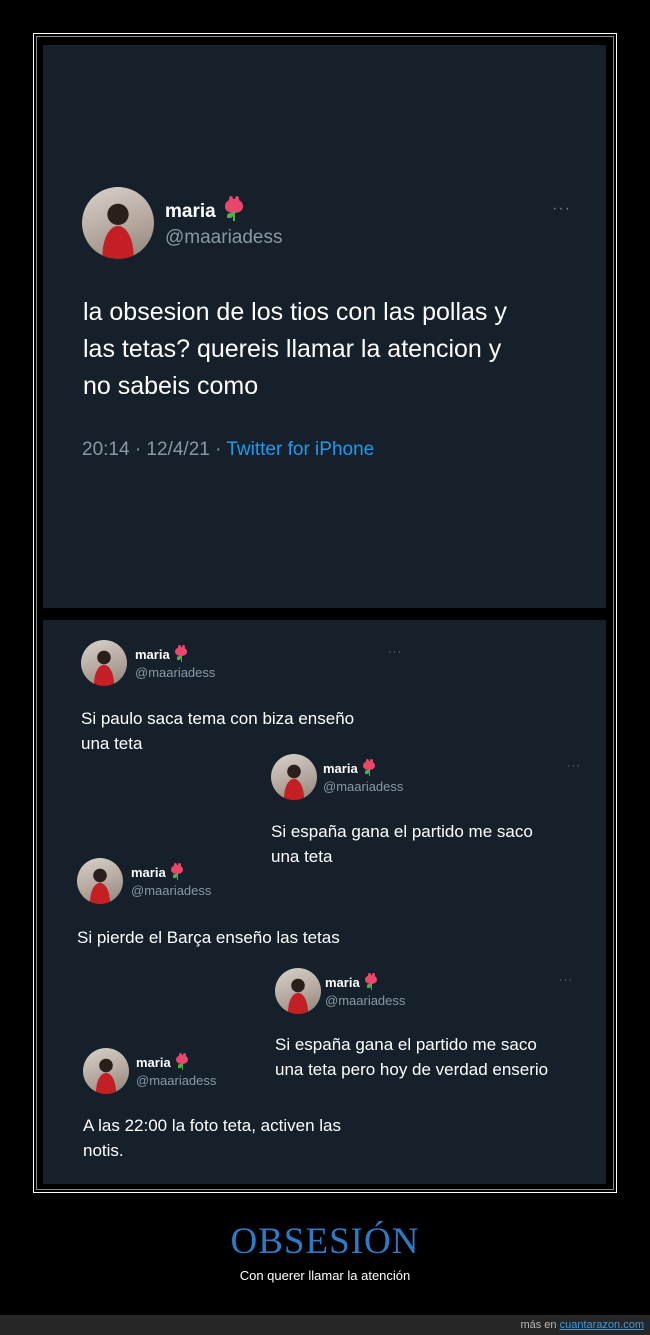 The width and height of the screenshot is (650, 1335). I want to click on meme-subtitle: Con querer llamar la atención, so click(325, 1275).